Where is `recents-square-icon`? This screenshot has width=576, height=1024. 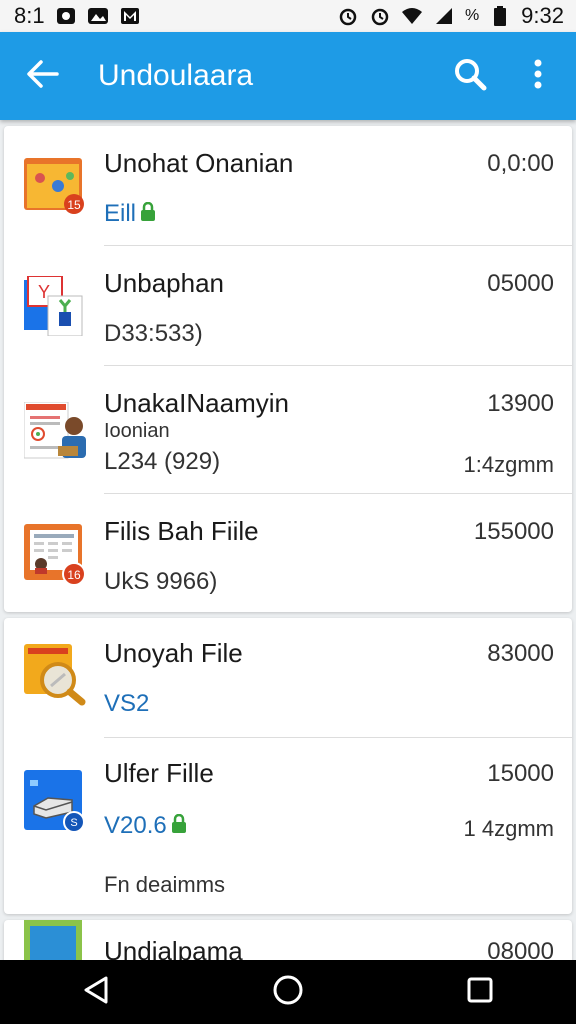
recents-square-icon is located at coordinates (480, 992).